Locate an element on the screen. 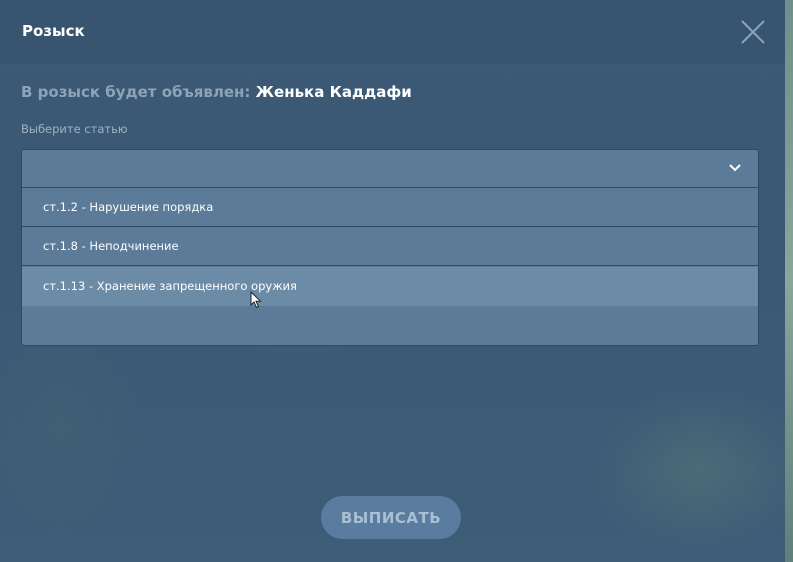 The image size is (793, 562). wanted-prefix: В розыск будет объявлен: is located at coordinates (136, 92).